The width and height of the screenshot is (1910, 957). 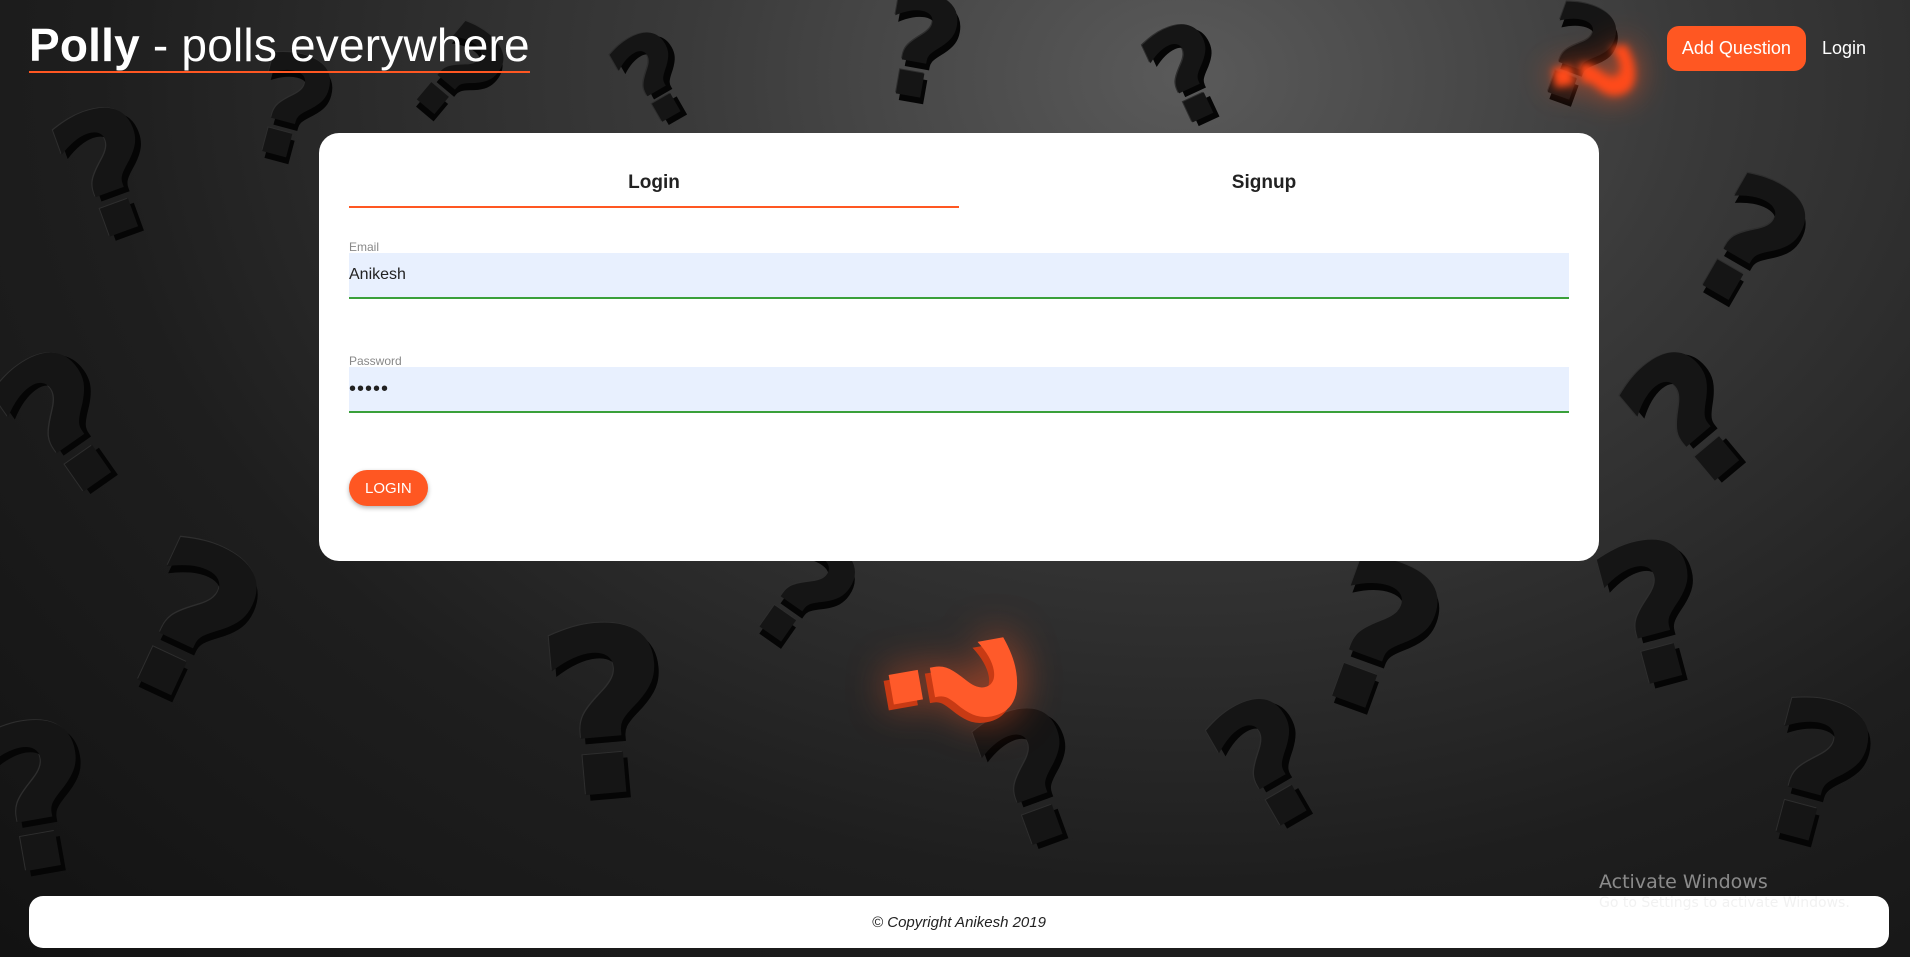 What do you see at coordinates (959, 922) in the screenshot?
I see `copyright-text: © Copyright Anikesh 2019` at bounding box center [959, 922].